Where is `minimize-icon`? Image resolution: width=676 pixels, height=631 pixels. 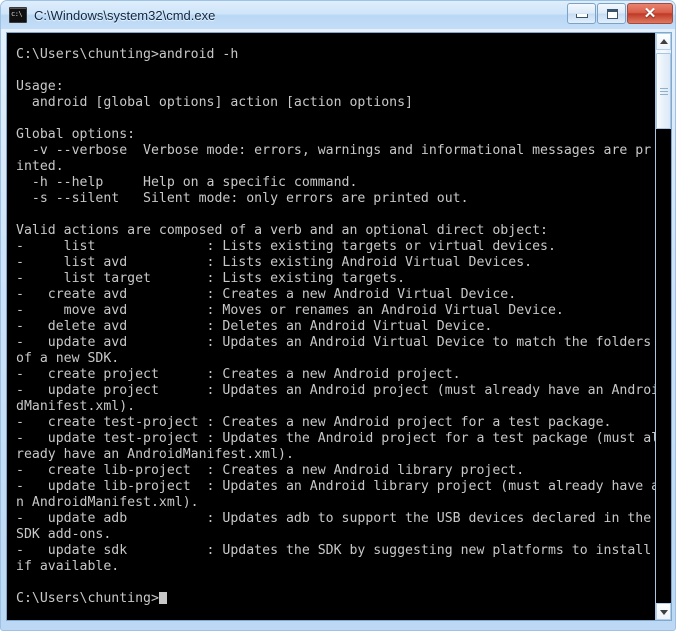 minimize-icon is located at coordinates (582, 16).